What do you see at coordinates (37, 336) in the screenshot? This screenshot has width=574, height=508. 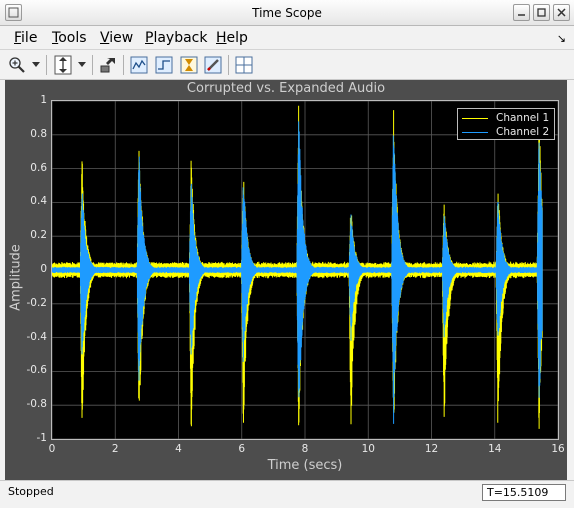 I see `y-tick-label: -0.4` at bounding box center [37, 336].